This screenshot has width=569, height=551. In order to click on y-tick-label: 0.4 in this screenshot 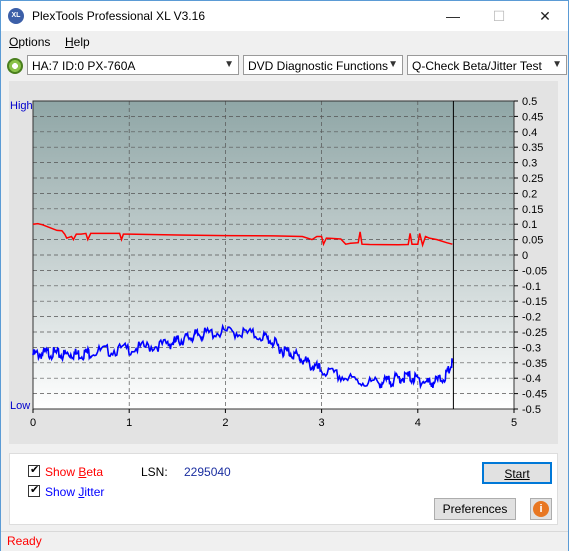, I will do `click(529, 133)`.